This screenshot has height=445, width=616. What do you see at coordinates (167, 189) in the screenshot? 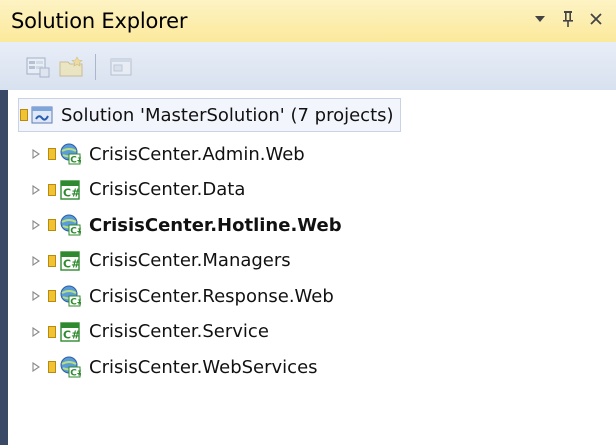
I see `project-label: CrisisCenter.Data` at bounding box center [167, 189].